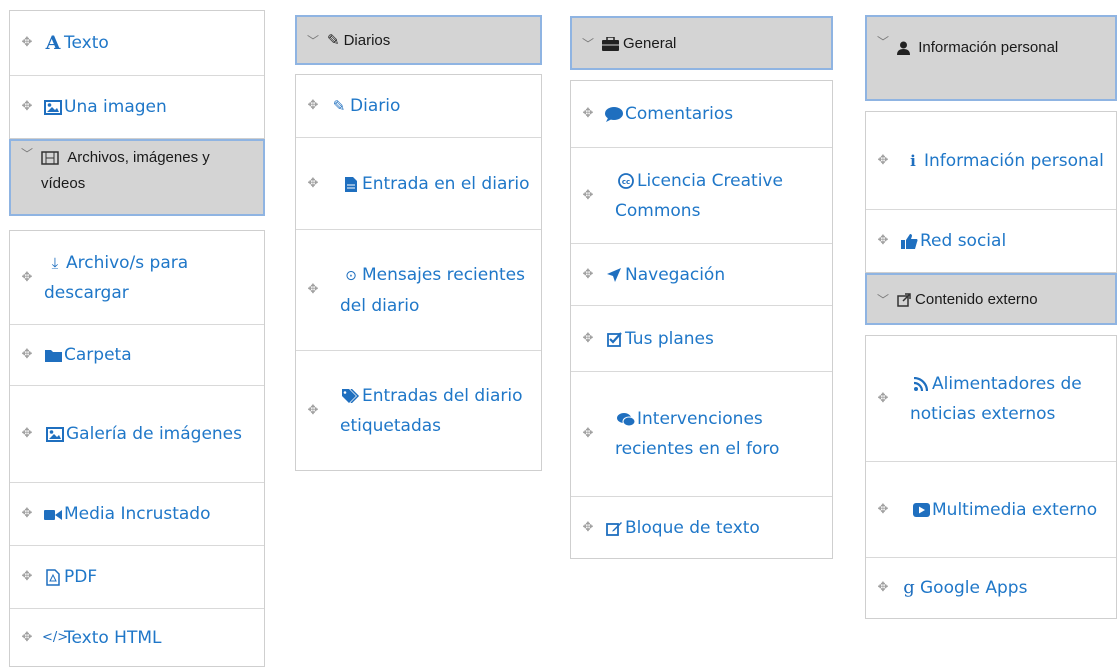  What do you see at coordinates (991, 299) in the screenshot?
I see `category-header-contenido-externo: ﹀ Contenido externo` at bounding box center [991, 299].